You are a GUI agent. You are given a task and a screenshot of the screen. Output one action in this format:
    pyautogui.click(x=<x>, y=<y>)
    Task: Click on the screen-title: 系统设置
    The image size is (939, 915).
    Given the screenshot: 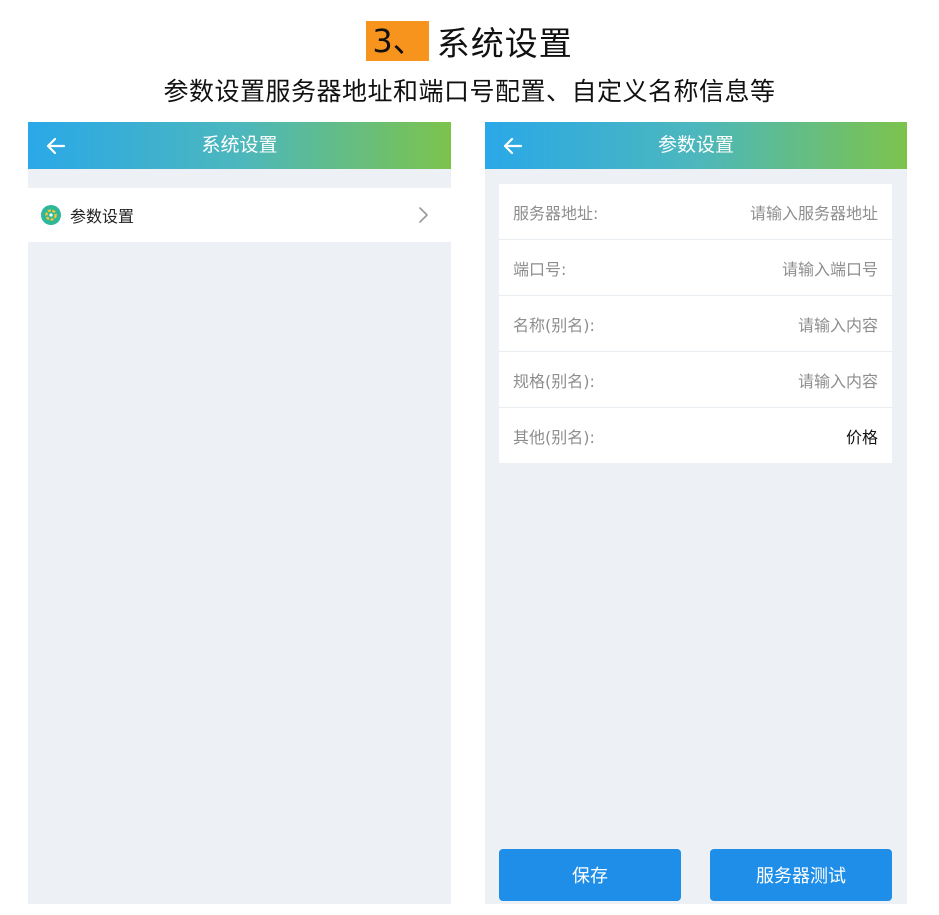 What is the action you would take?
    pyautogui.click(x=239, y=145)
    